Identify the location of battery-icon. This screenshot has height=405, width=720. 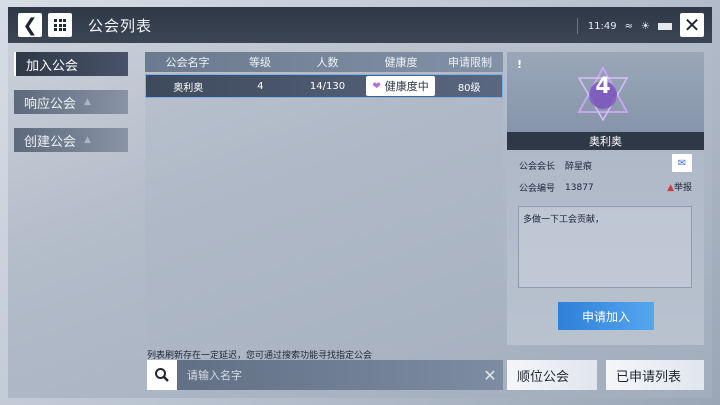
(665, 26).